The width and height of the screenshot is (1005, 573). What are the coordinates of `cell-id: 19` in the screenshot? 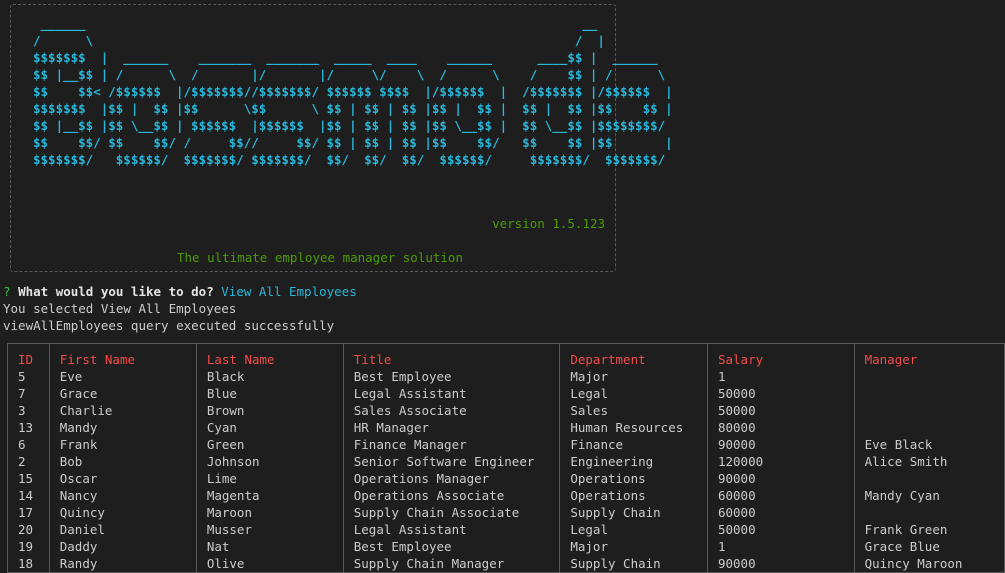 It's located at (28, 546).